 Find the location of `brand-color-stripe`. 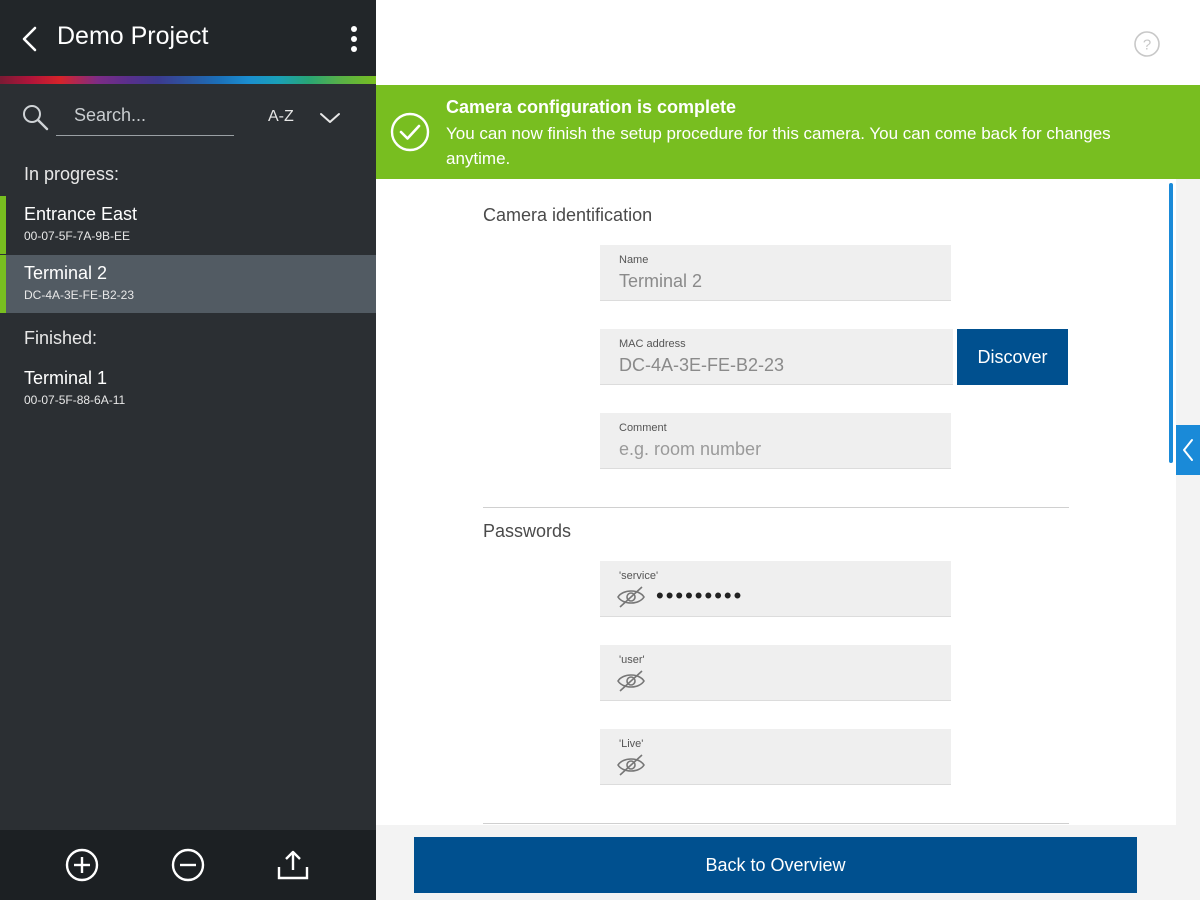

brand-color-stripe is located at coordinates (188, 80).